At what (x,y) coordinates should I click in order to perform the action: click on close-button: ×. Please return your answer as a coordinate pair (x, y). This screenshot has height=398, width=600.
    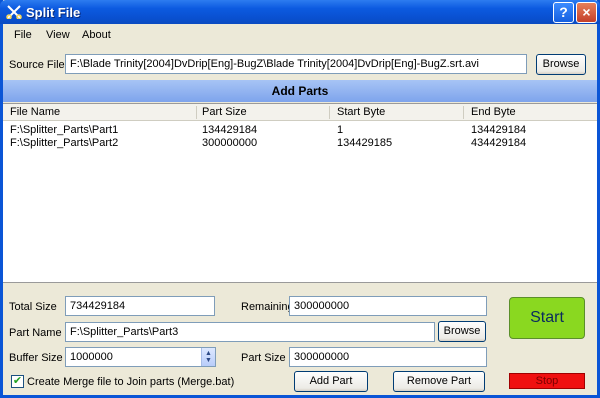
    Looking at the image, I should click on (586, 12).